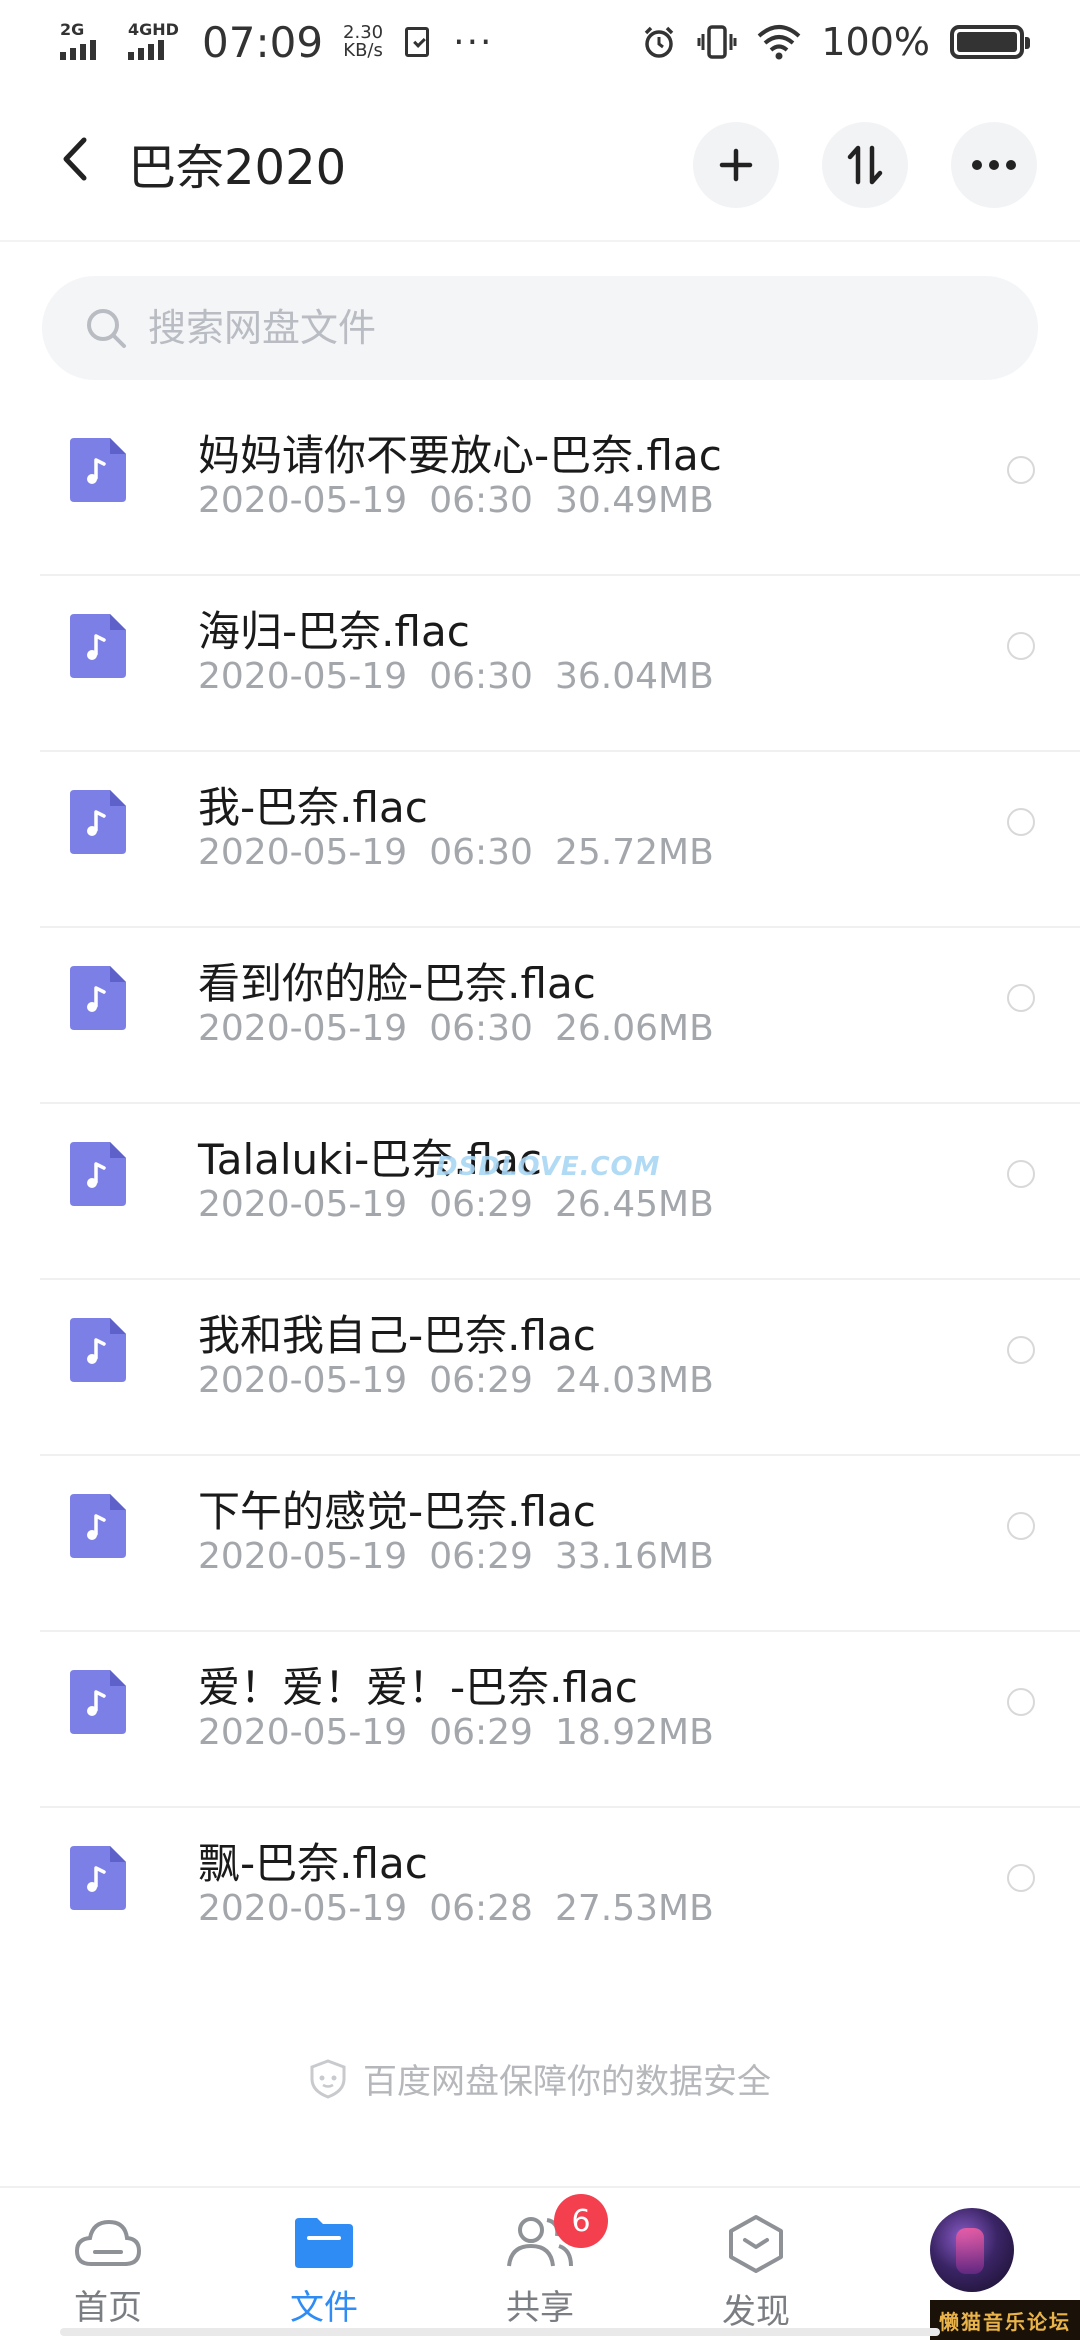 The height and width of the screenshot is (2340, 1080). Describe the element at coordinates (456, 1204) in the screenshot. I see `file-meta: 2020-05-19 06:29 26.45MB` at that location.